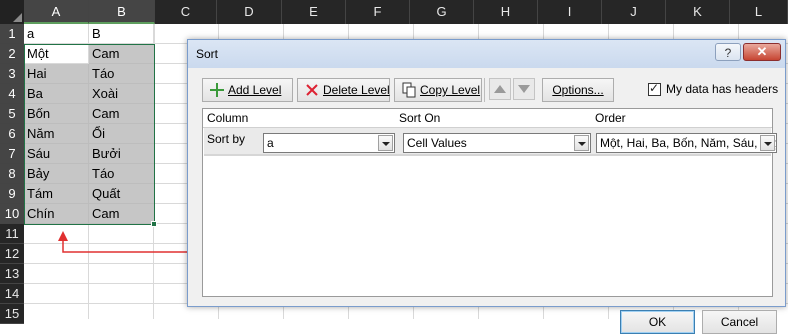 Image resolution: width=788 pixels, height=334 pixels. What do you see at coordinates (610, 118) in the screenshot?
I see `order-header: Order` at bounding box center [610, 118].